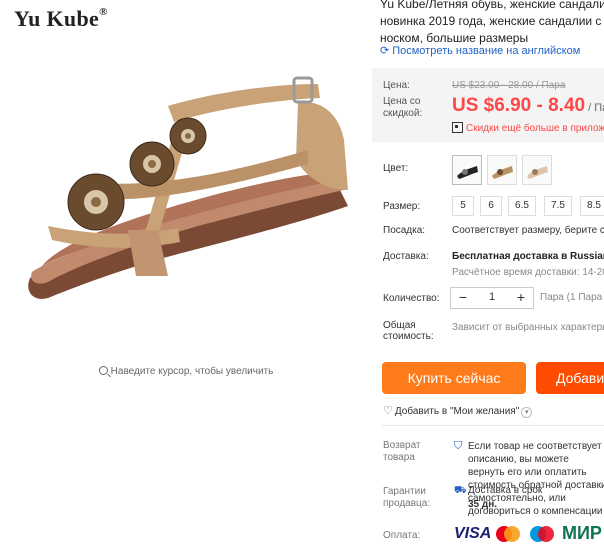 The width and height of the screenshot is (604, 544). Describe the element at coordinates (570, 390) in the screenshot. I see `add-to-cart-button: Добавить в корзину` at that location.